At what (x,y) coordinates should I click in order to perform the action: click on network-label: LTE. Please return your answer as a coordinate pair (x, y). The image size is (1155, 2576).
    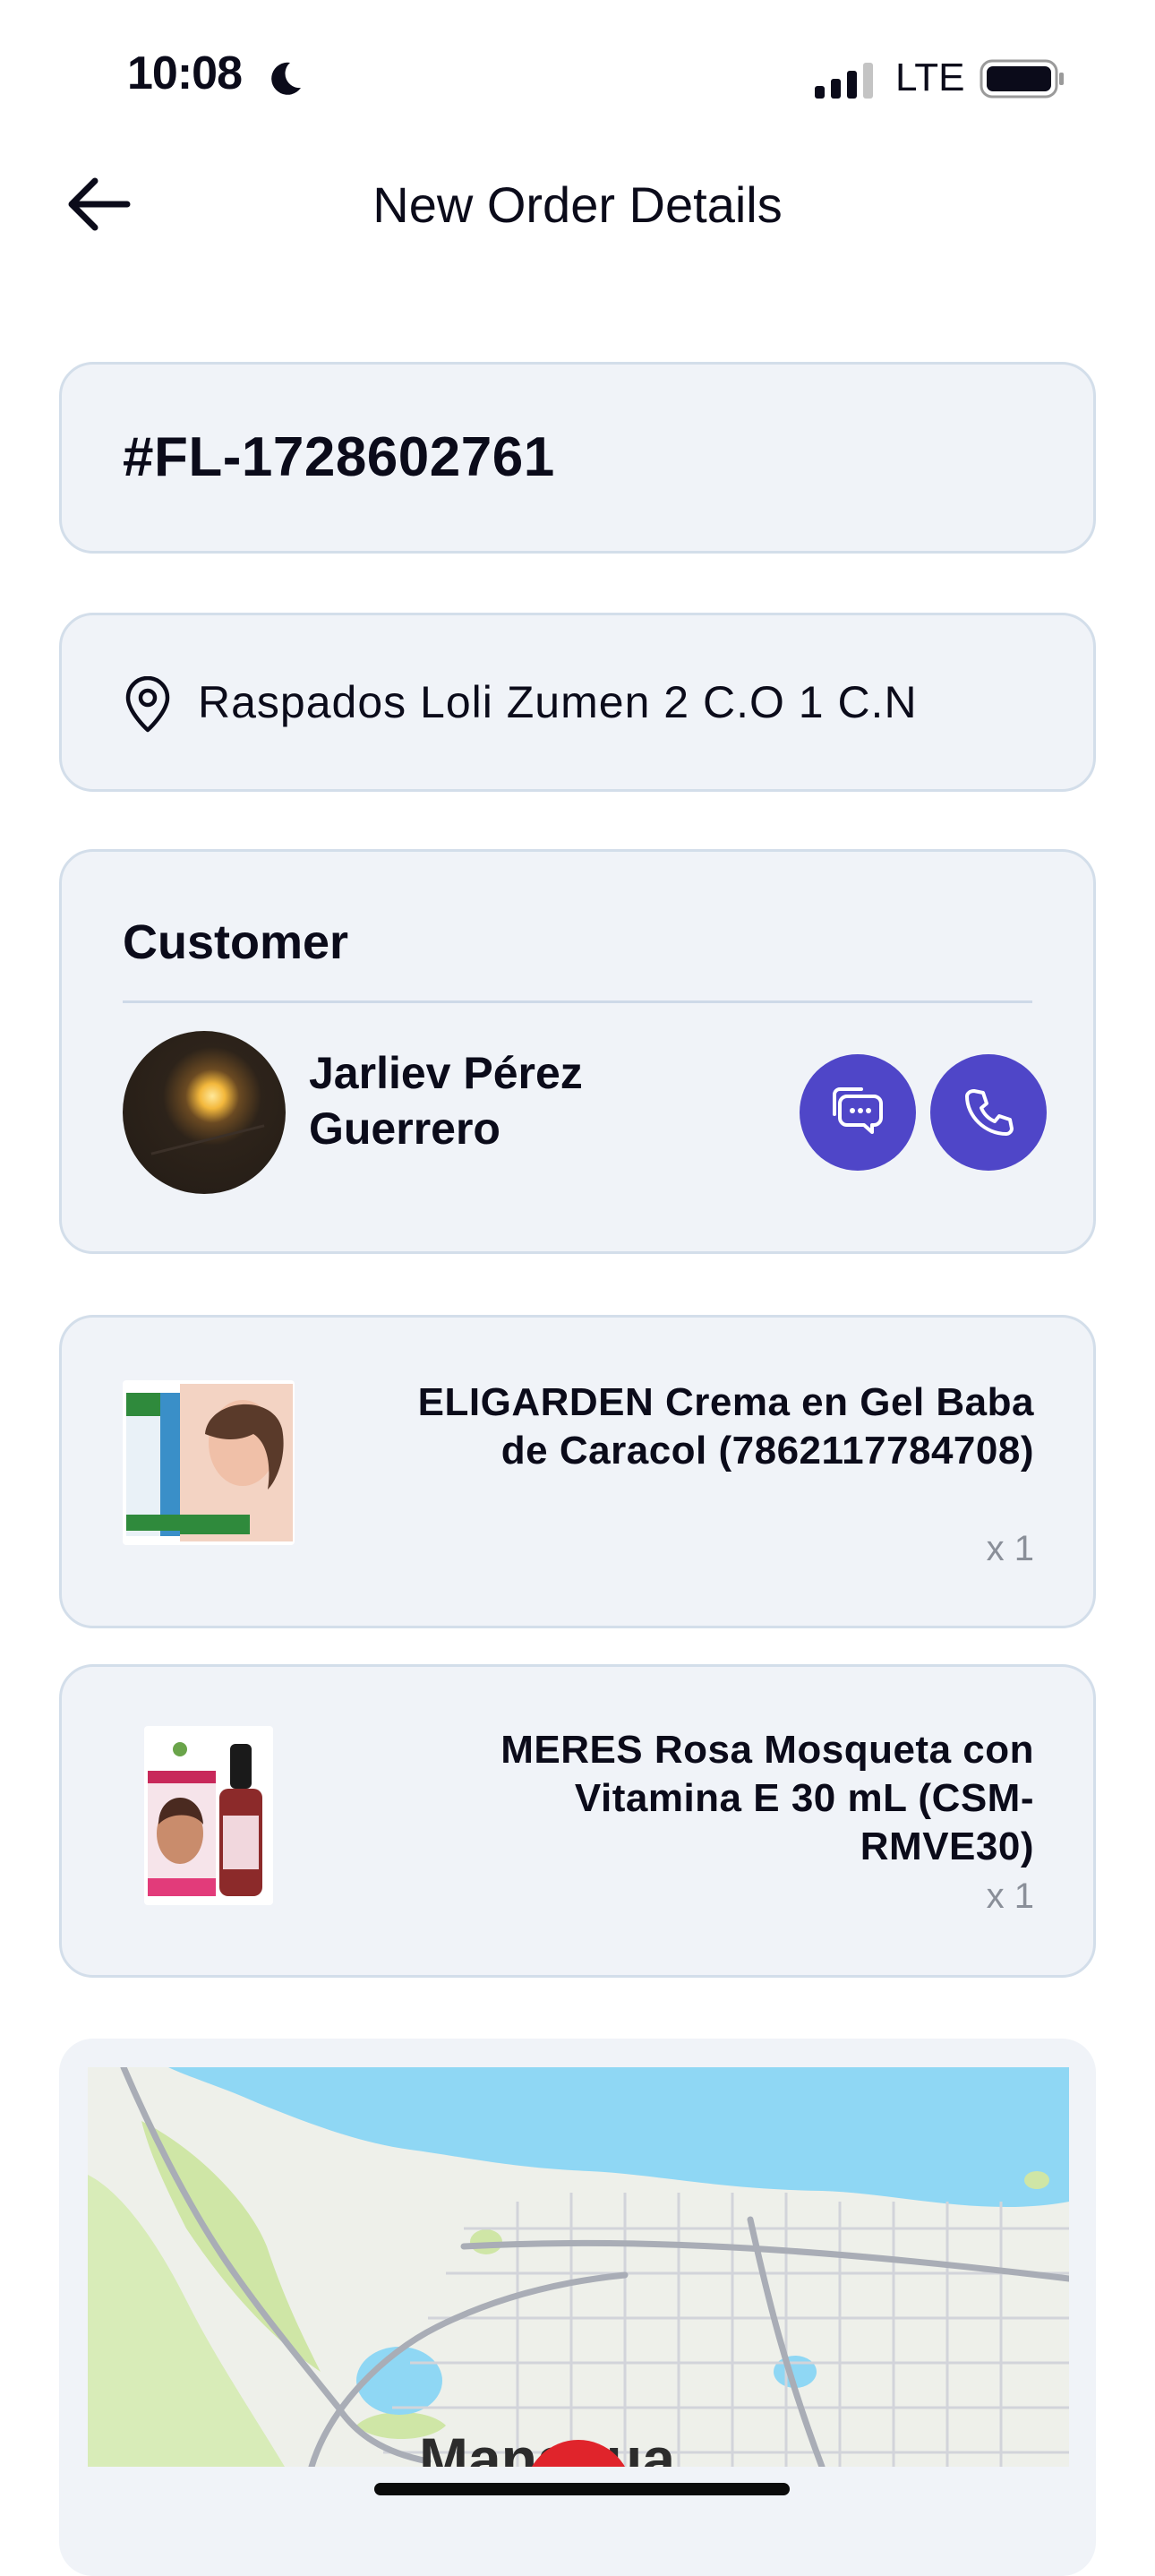
    Looking at the image, I should click on (930, 77).